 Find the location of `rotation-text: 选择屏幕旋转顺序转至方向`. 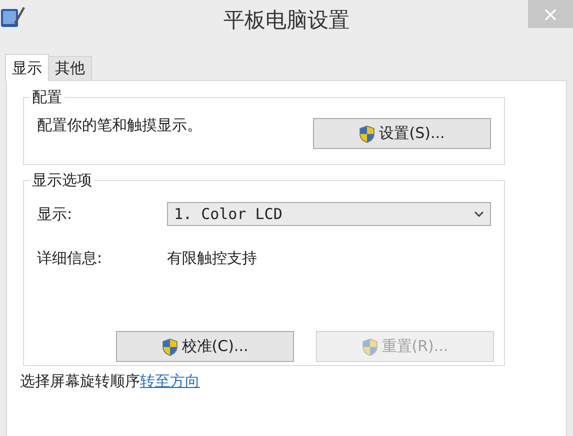

rotation-text: 选择屏幕旋转顺序转至方向 is located at coordinates (110, 381).